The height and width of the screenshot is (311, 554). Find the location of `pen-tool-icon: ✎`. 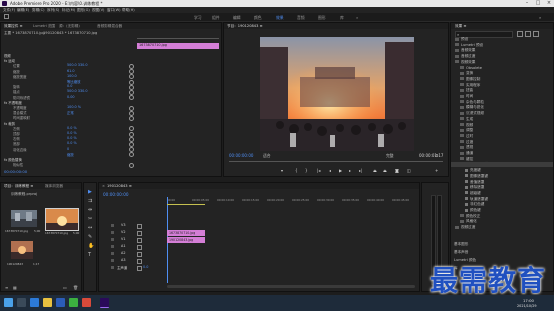

pen-tool-icon: ✎ is located at coordinates (90, 237).